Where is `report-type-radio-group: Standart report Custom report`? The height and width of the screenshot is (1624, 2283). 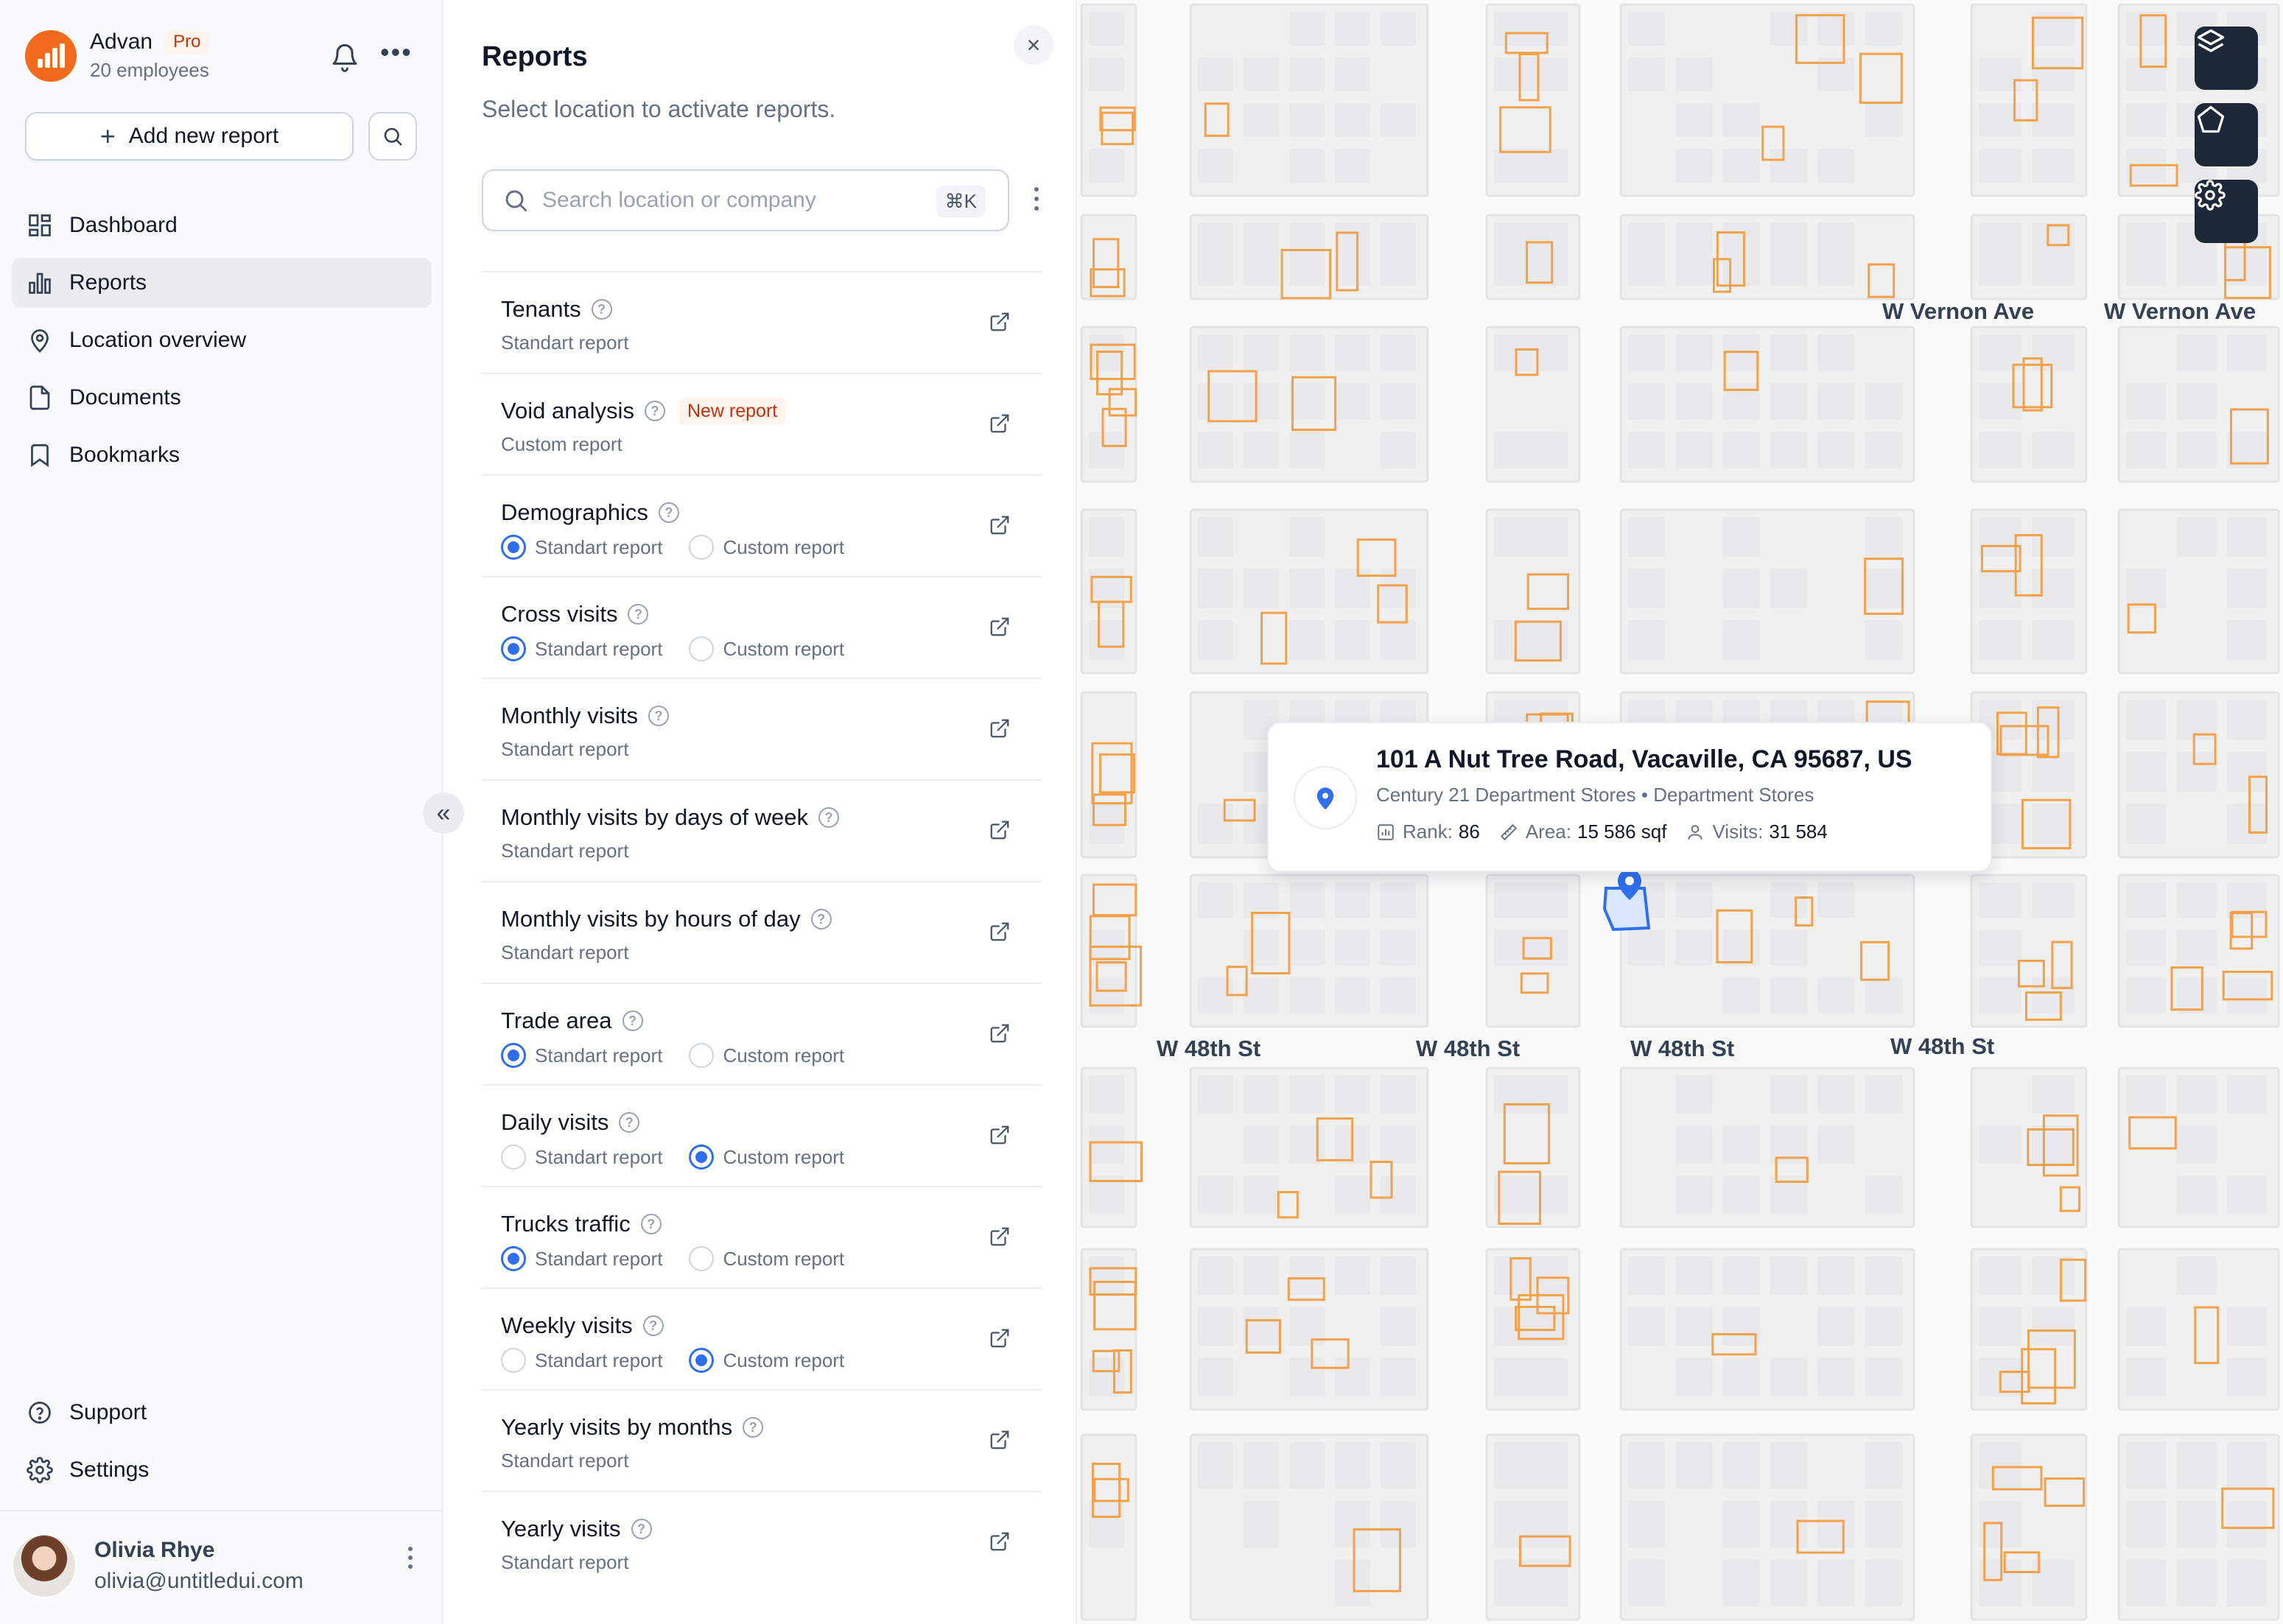 report-type-radio-group: Standart report Custom report is located at coordinates (772, 1259).